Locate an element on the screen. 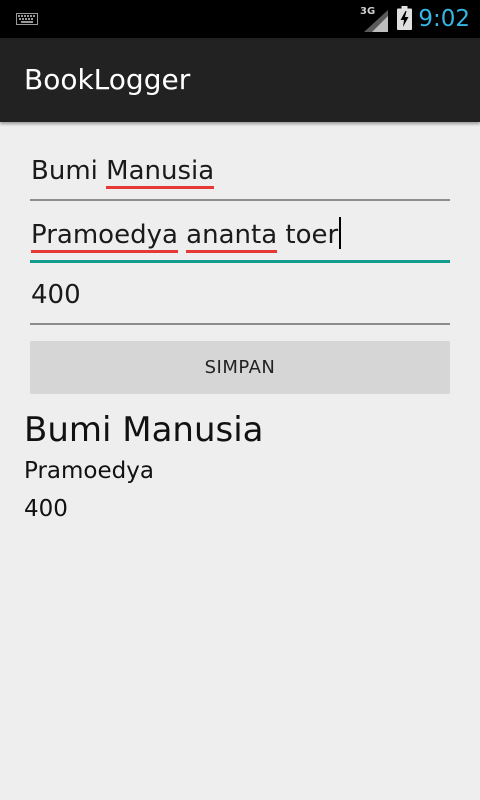  save-button: SIMPAN is located at coordinates (240, 367).